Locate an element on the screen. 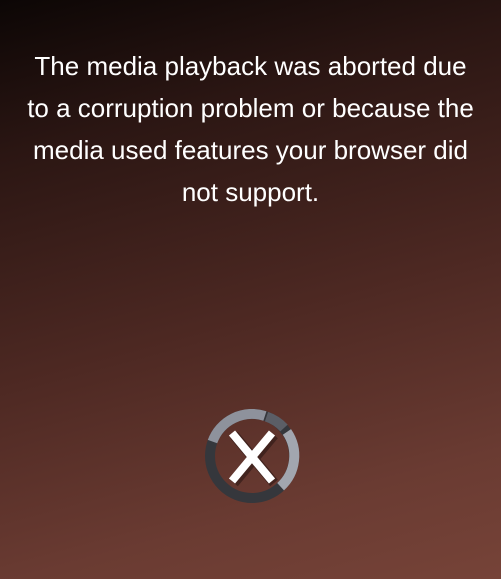  x-mark is located at coordinates (253, 458).